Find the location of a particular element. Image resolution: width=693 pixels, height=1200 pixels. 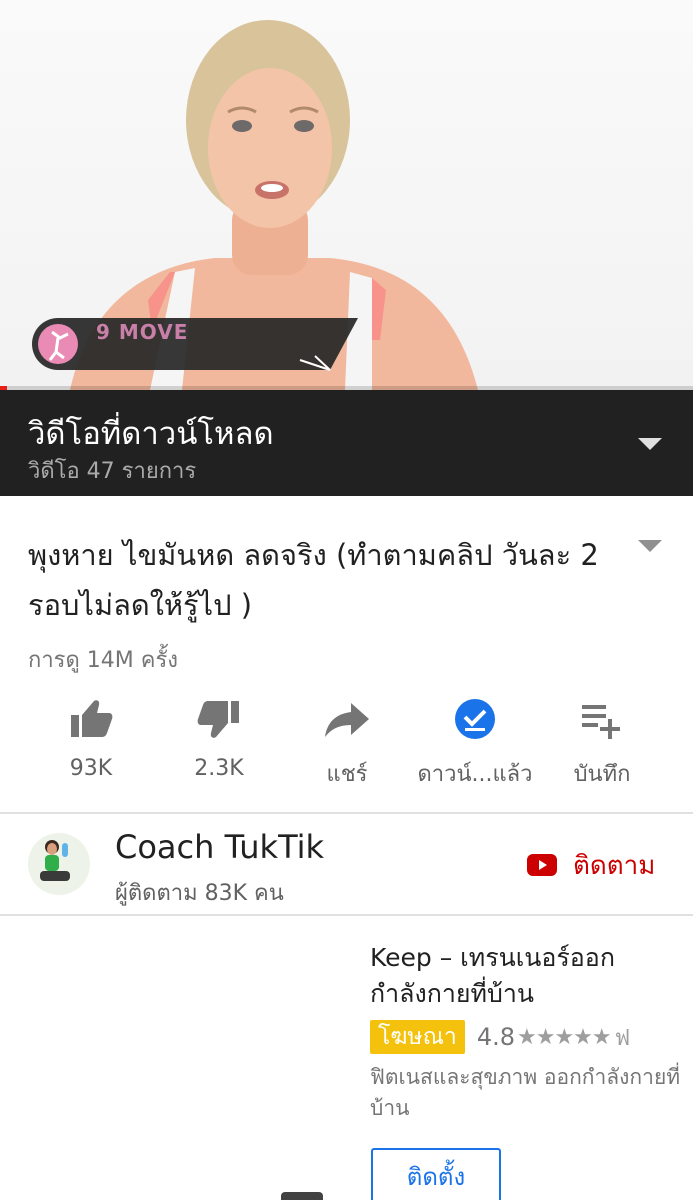

subscriber-count: ผู้ติดตาม 83K คน is located at coordinates (199, 893).